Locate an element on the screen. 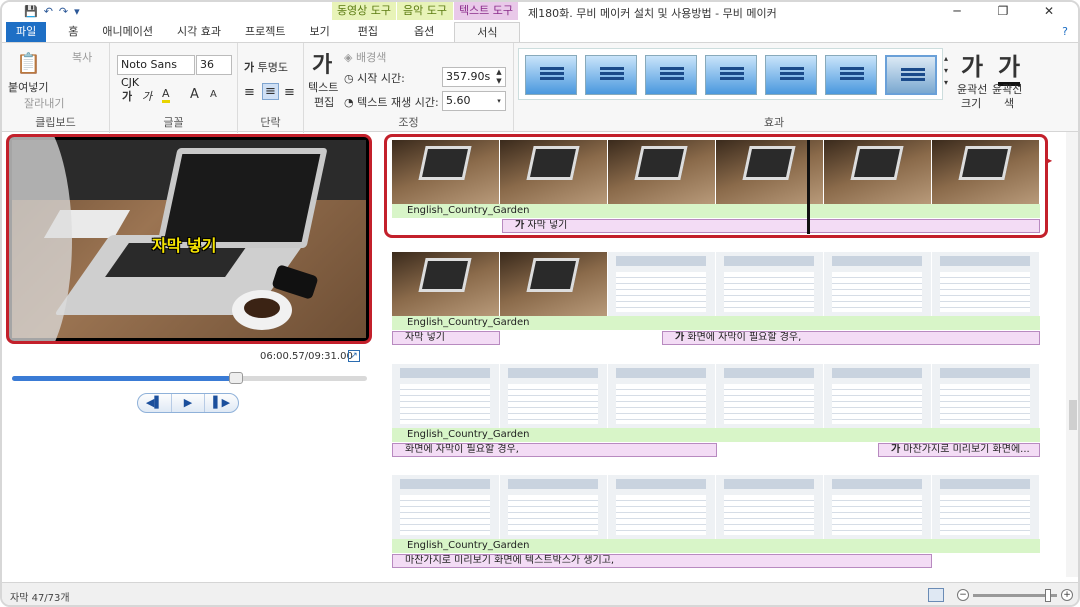 This screenshot has height=607, width=1080. grow-font-button: A is located at coordinates (194, 94).